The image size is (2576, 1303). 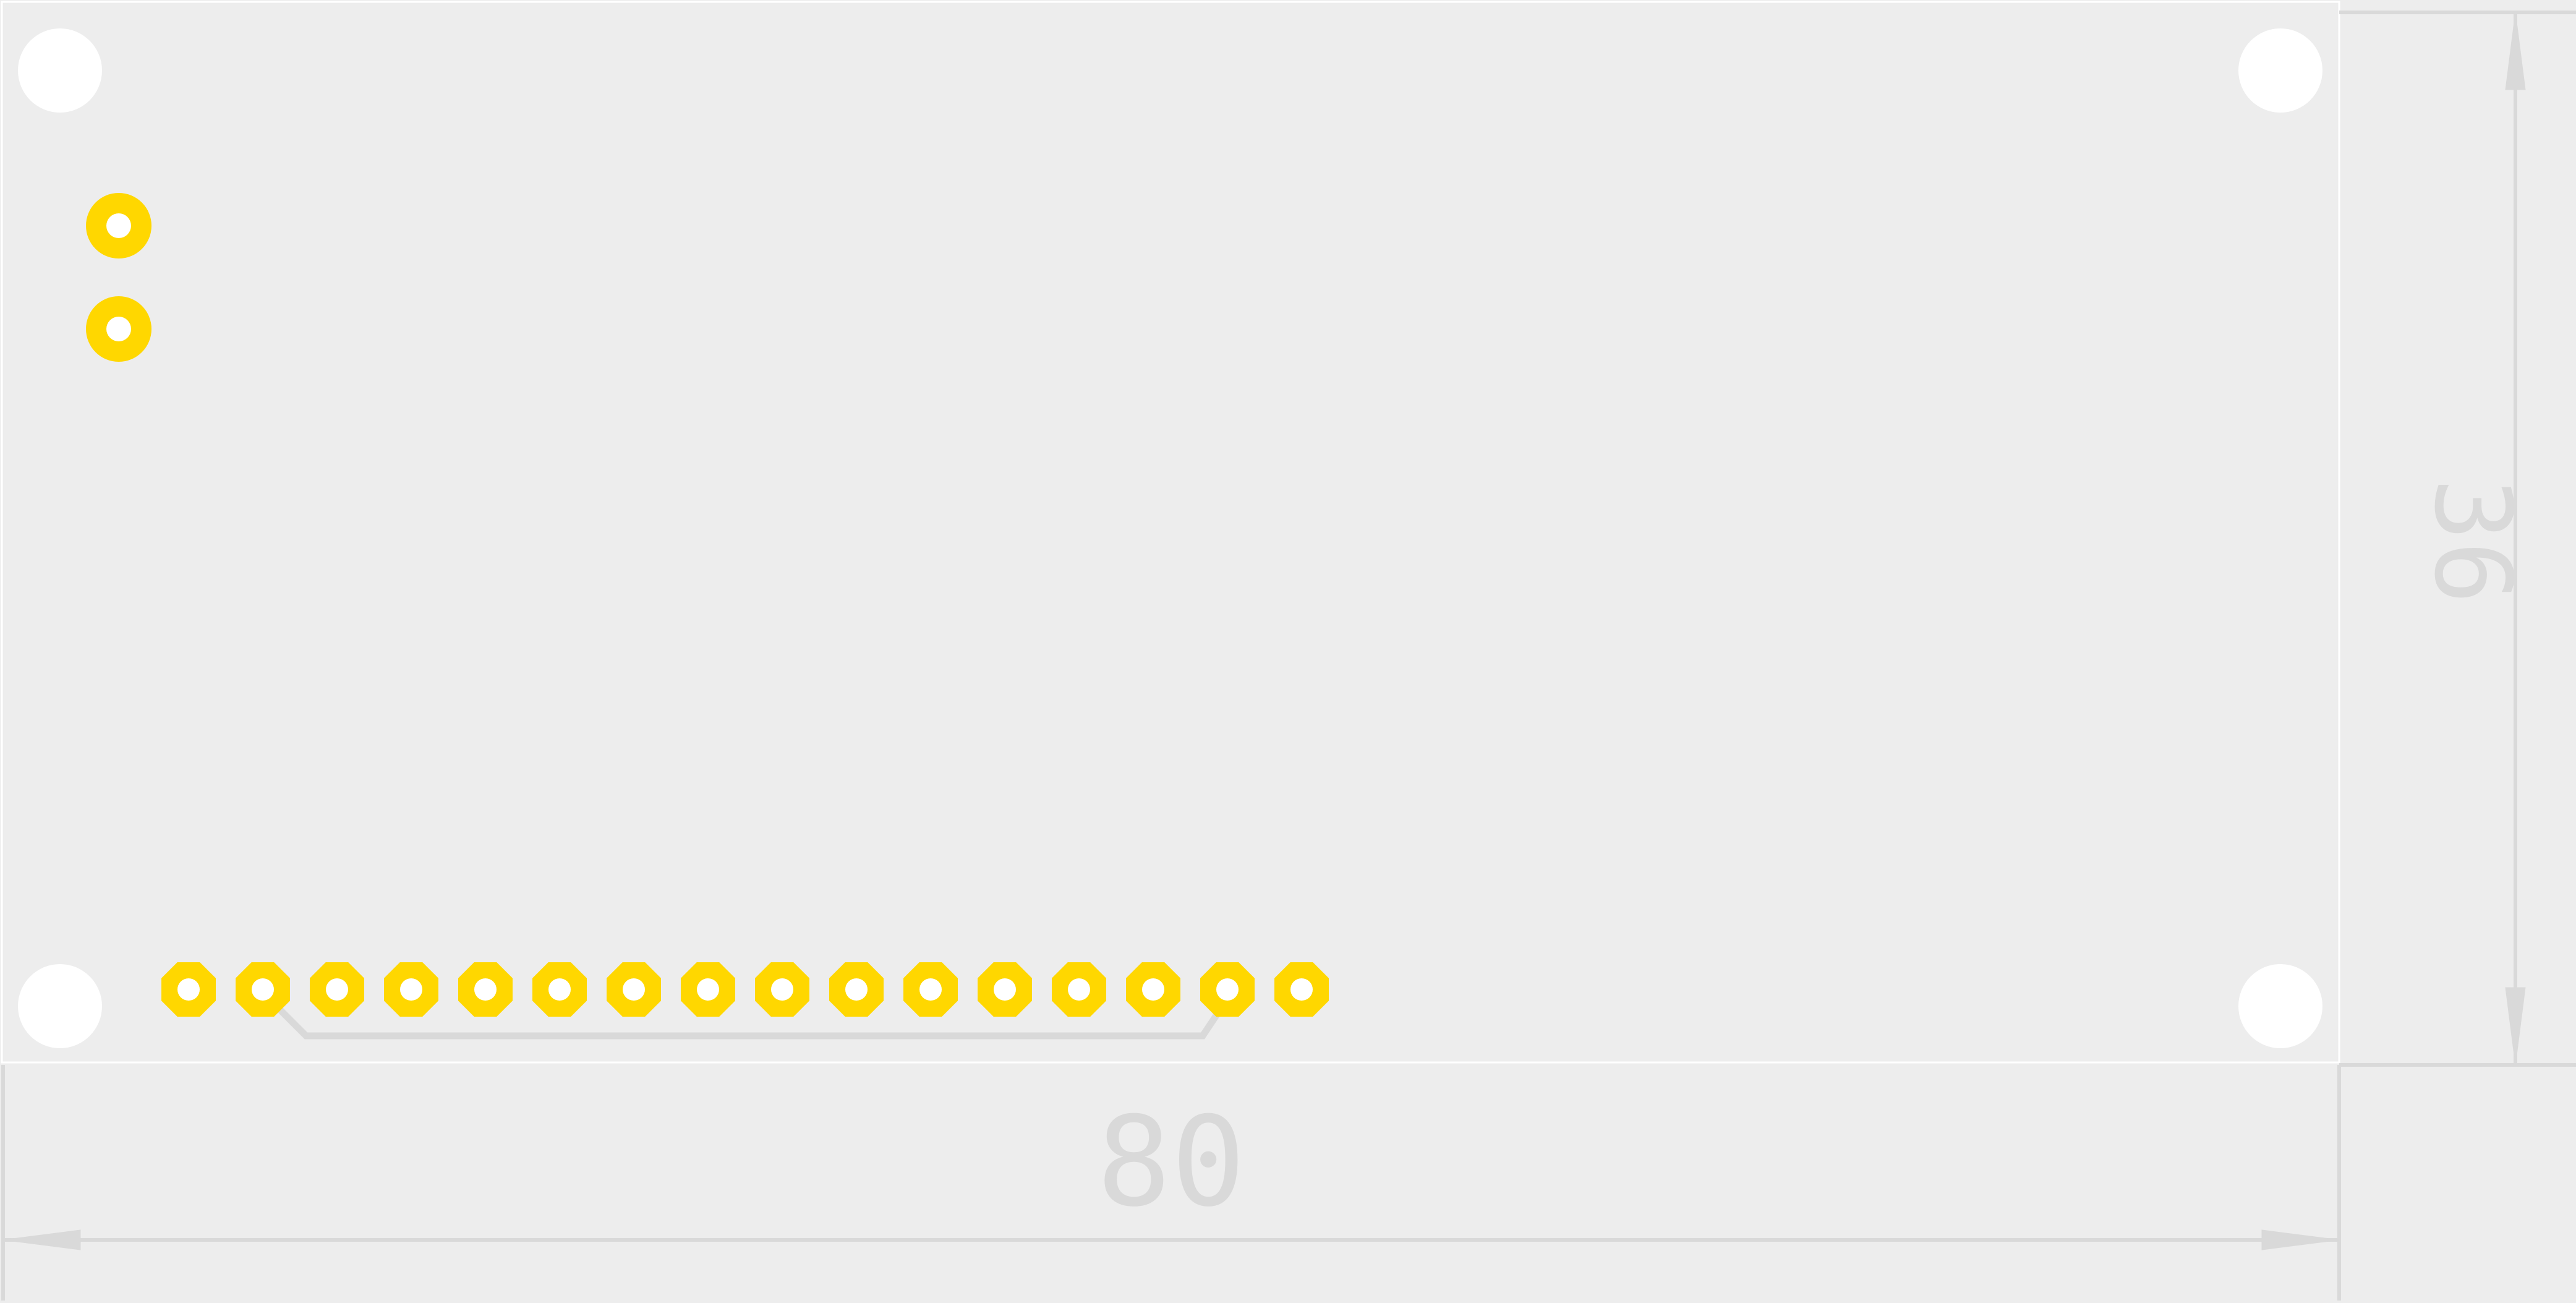 What do you see at coordinates (1171, 1162) in the screenshot?
I see `width-dimension-label: 80` at bounding box center [1171, 1162].